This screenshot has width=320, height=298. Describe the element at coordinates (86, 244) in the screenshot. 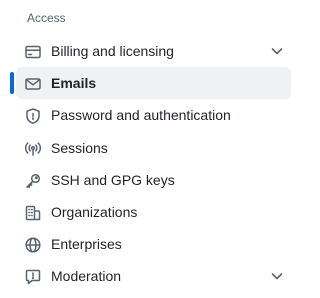

I see `nav-item-label: Enterprises` at that location.